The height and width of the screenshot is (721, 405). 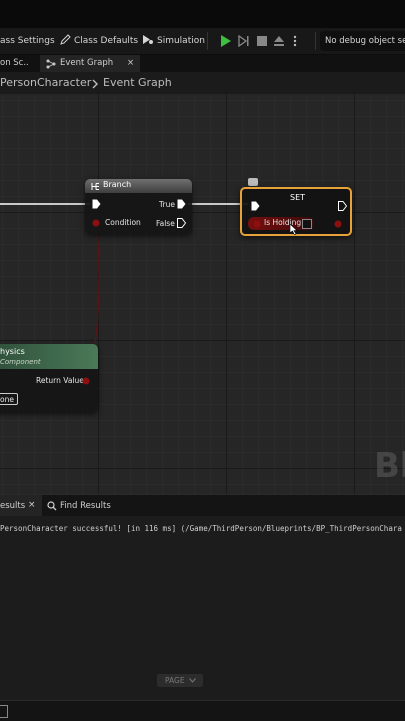 What do you see at coordinates (255, 206) in the screenshot?
I see `set-exec-in-pin` at bounding box center [255, 206].